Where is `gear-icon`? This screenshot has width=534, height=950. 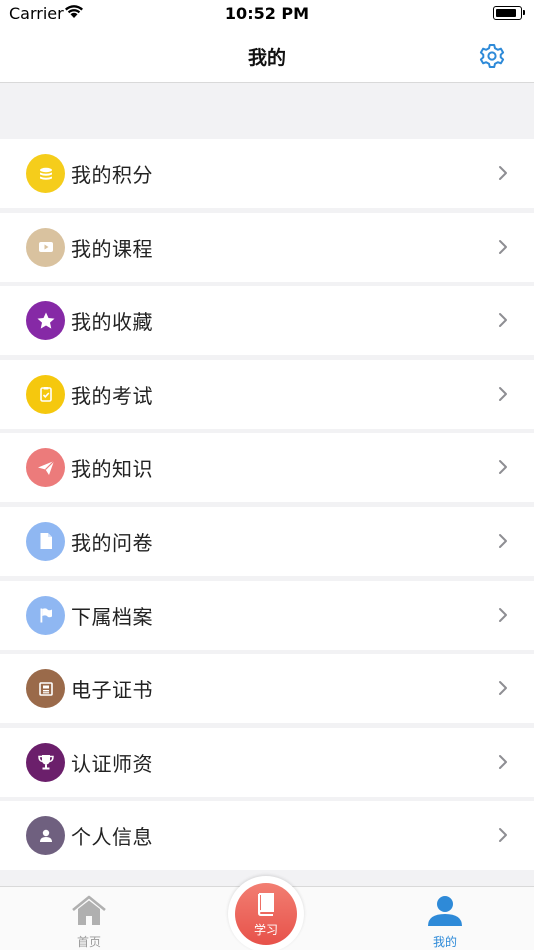
gear-icon is located at coordinates (492, 56).